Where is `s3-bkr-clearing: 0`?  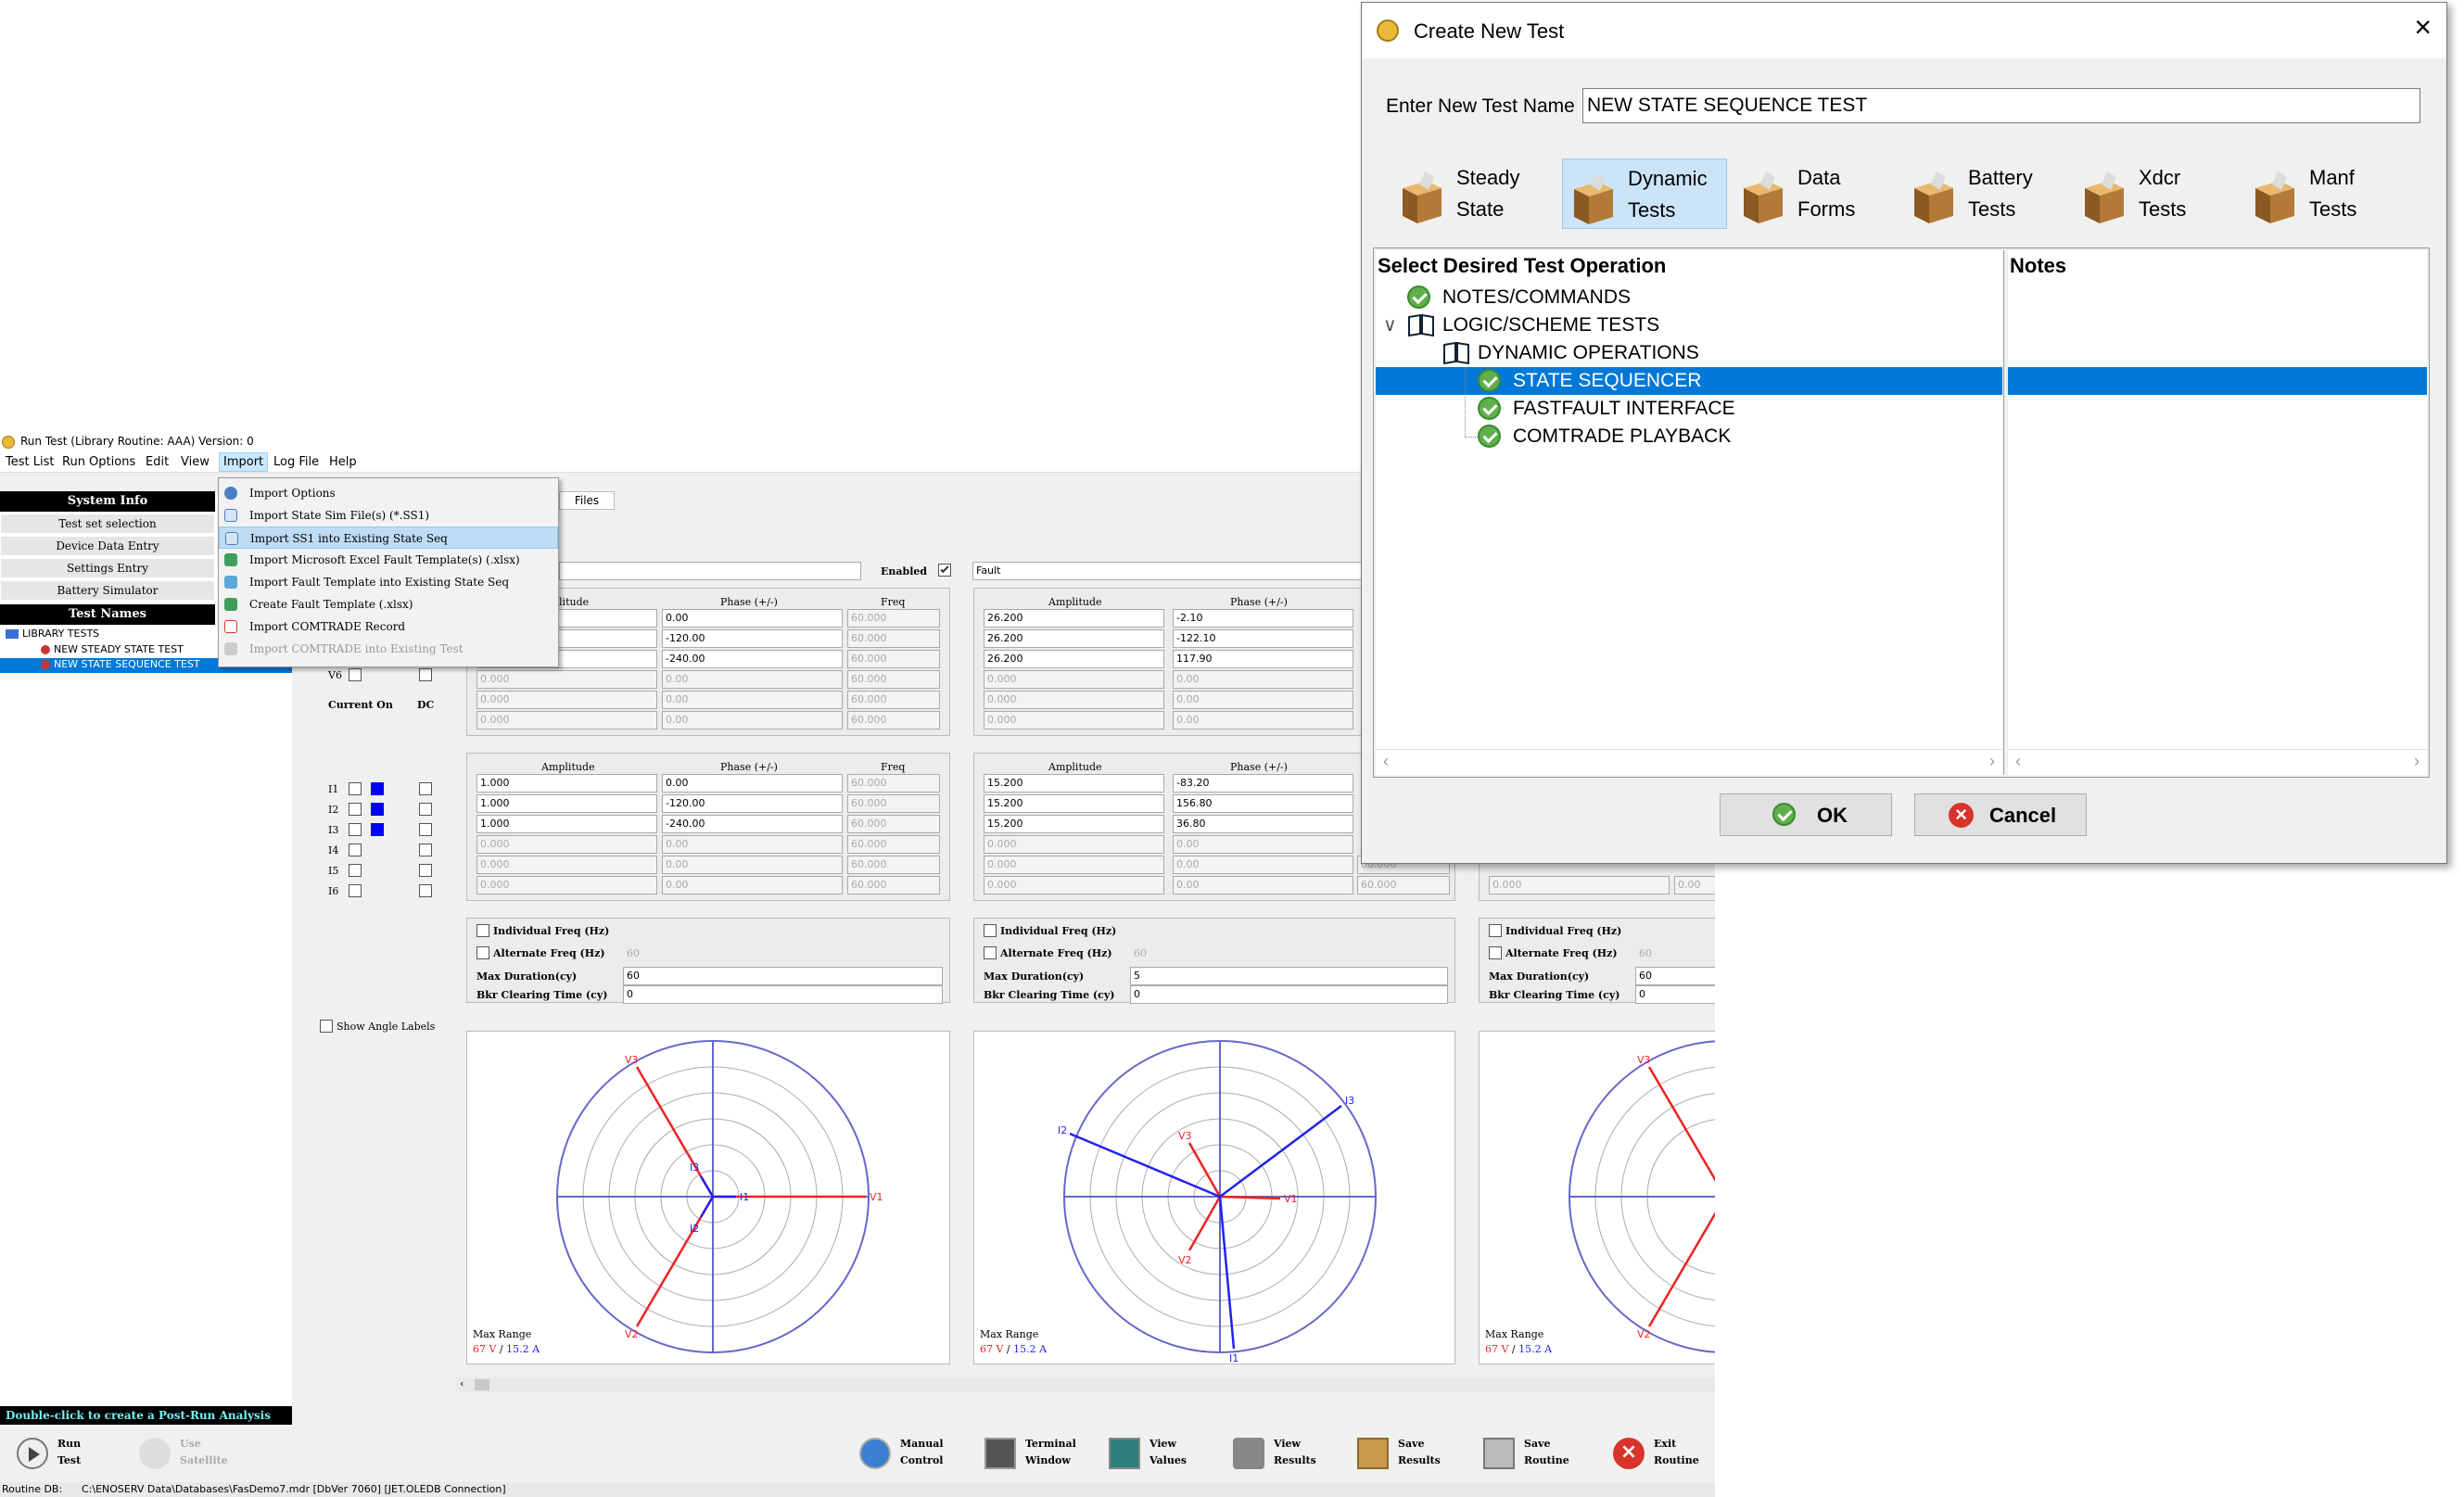
s3-bkr-clearing: 0 is located at coordinates (1675, 994).